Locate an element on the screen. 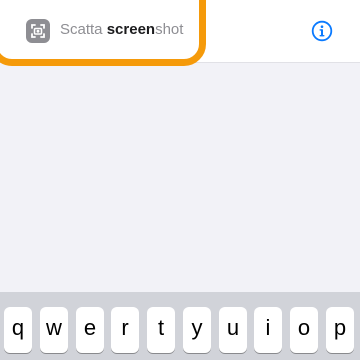  key-y: y is located at coordinates (197, 330).